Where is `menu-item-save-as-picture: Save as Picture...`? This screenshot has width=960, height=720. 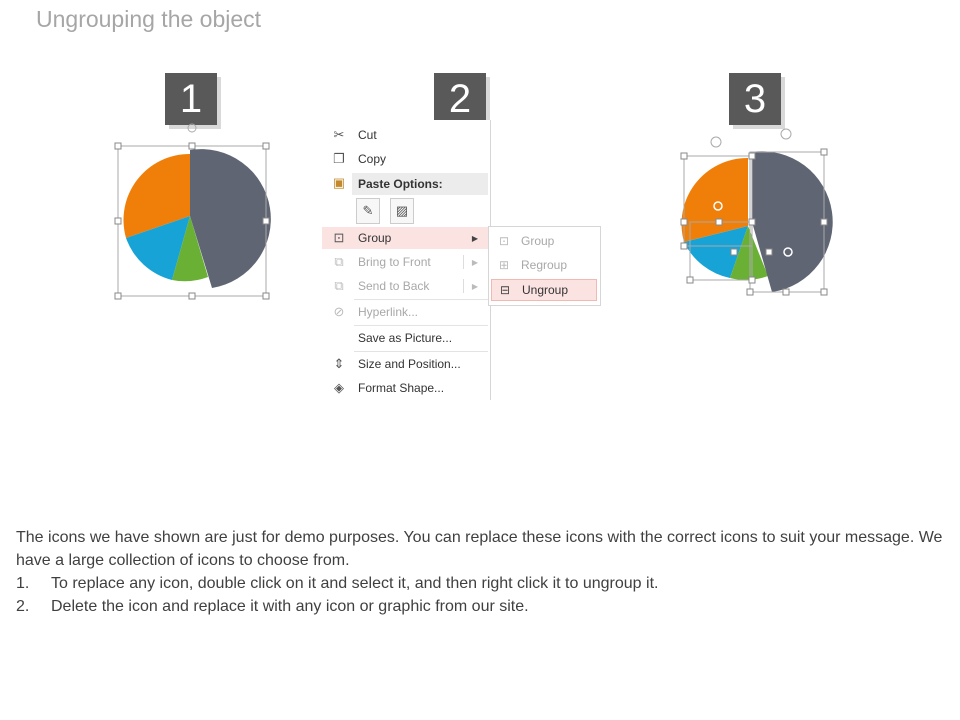
menu-item-save-as-picture: Save as Picture... is located at coordinates (405, 338).